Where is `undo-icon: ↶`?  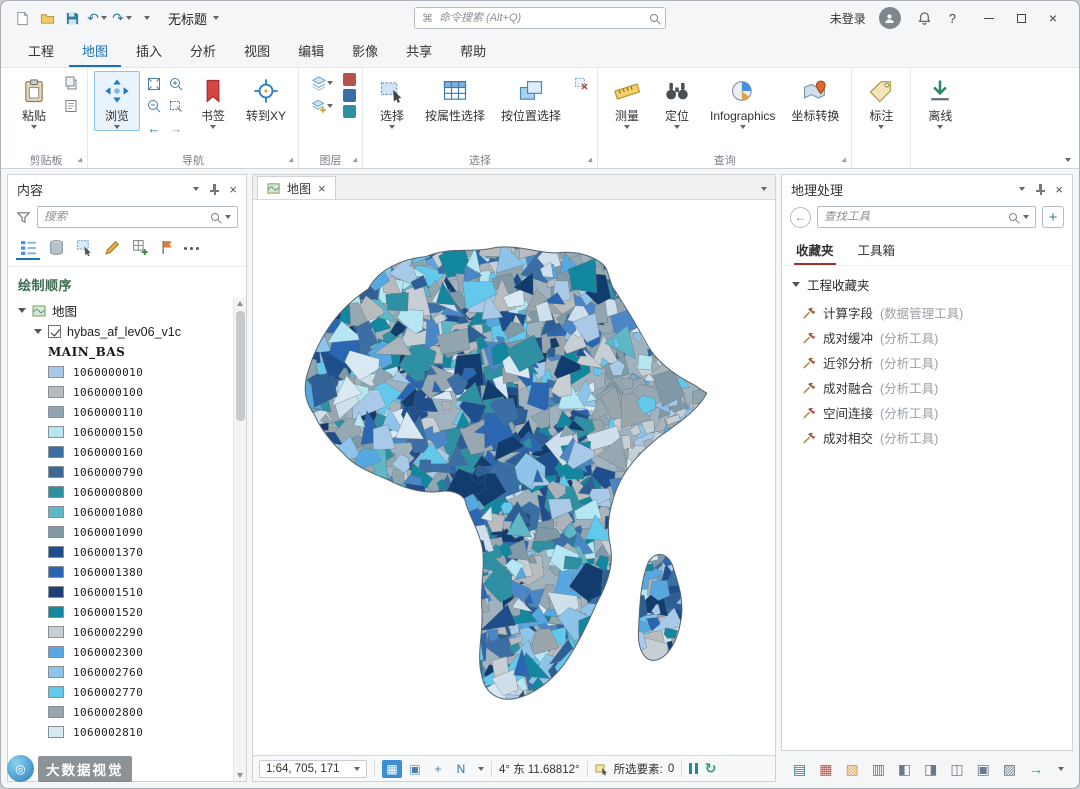
undo-icon: ↶ is located at coordinates (97, 18).